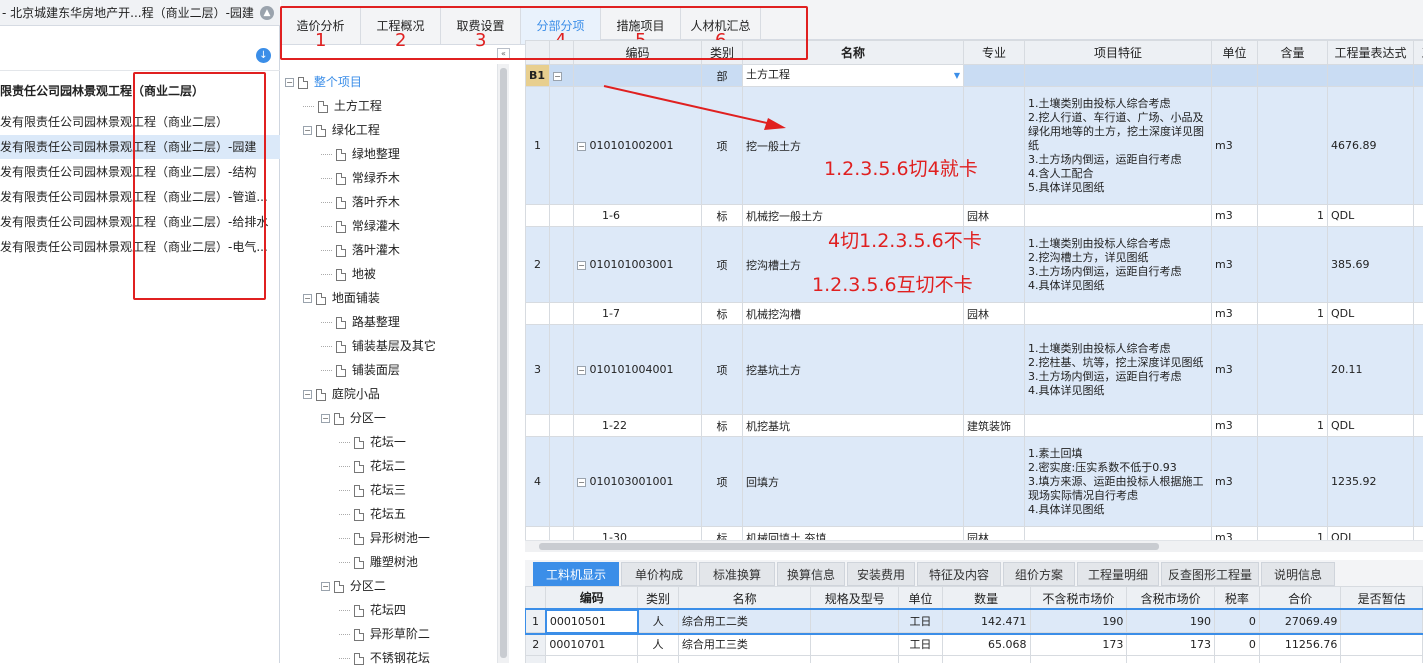  Describe the element at coordinates (390, 634) in the screenshot. I see `tree-node: 异形草阶二` at that location.